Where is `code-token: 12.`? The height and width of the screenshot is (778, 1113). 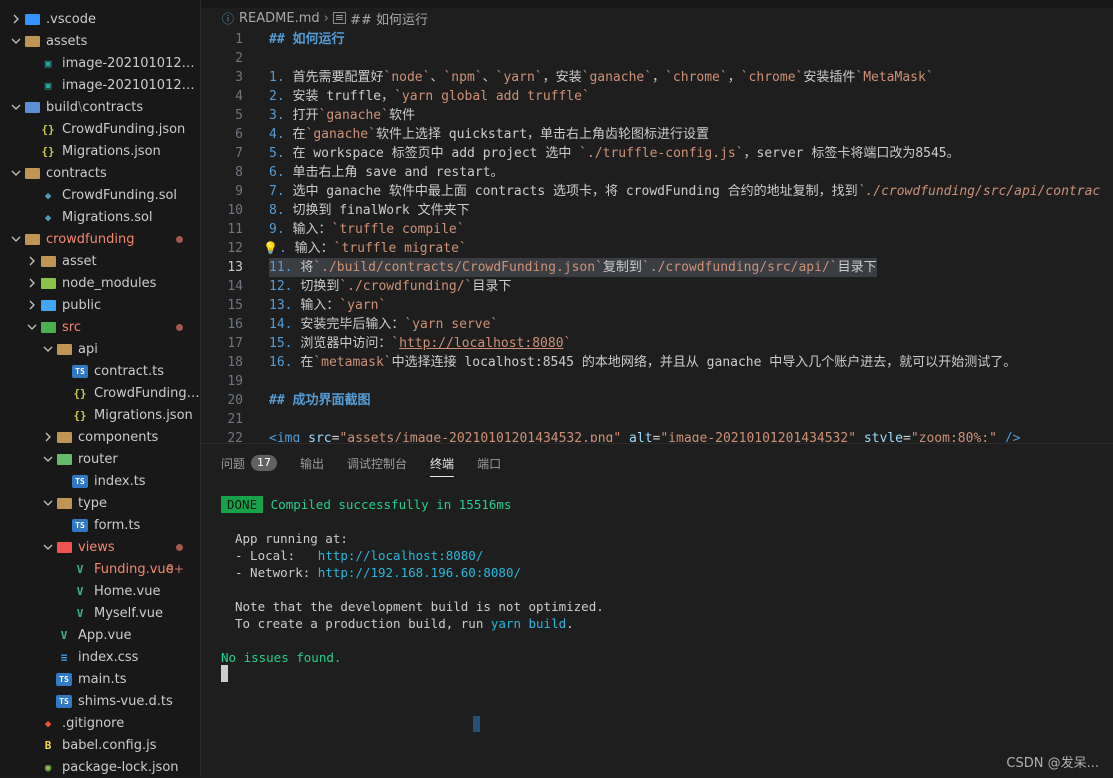 code-token: 12. is located at coordinates (285, 286).